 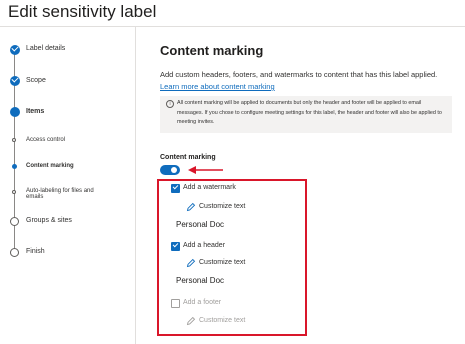 What do you see at coordinates (174, 170) in the screenshot?
I see `toggle-knob` at bounding box center [174, 170].